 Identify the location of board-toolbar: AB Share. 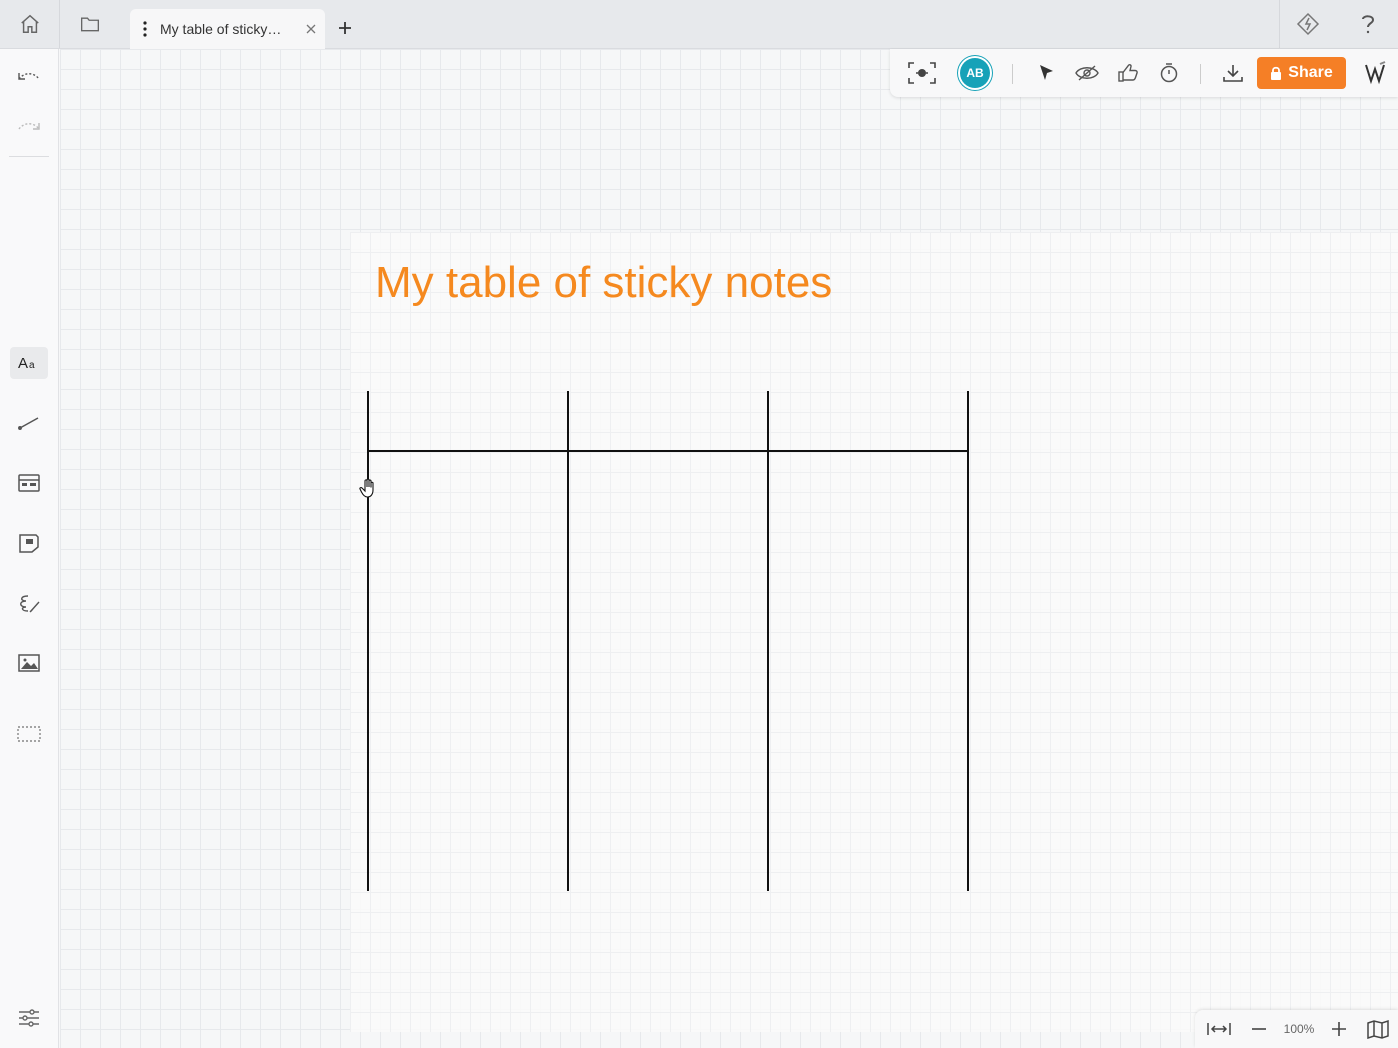
(1144, 73).